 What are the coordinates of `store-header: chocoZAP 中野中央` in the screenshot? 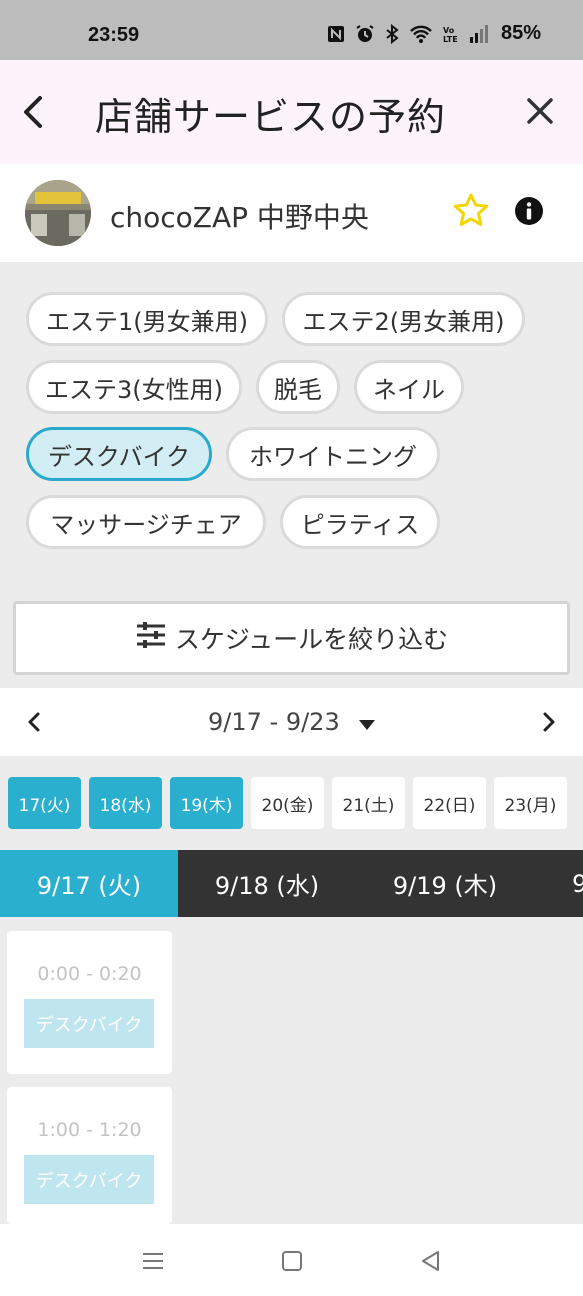 It's located at (291, 213).